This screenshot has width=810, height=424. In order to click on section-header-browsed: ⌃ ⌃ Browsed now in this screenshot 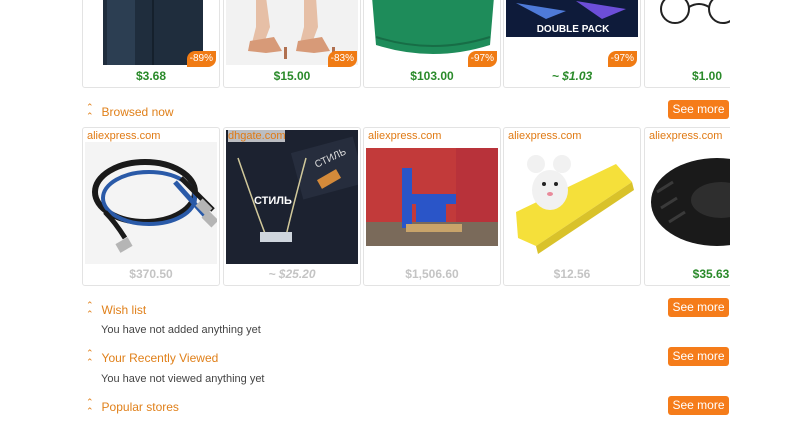, I will do `click(130, 112)`.